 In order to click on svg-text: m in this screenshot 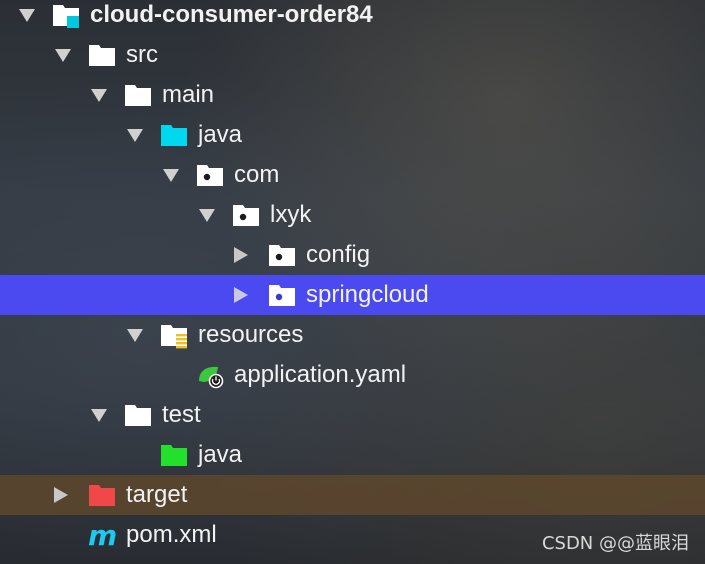, I will do `click(102, 535)`.